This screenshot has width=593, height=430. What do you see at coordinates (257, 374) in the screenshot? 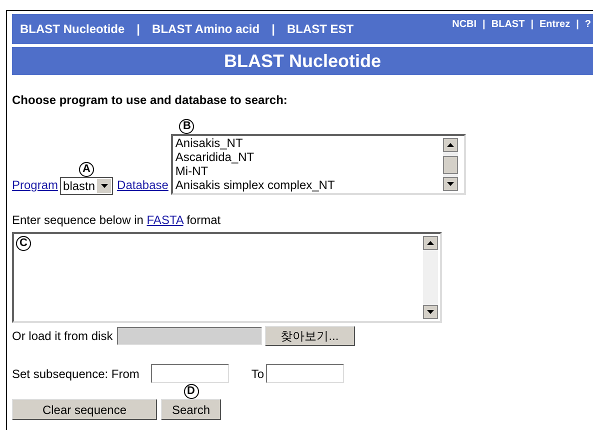
I see `to-label: To` at bounding box center [257, 374].